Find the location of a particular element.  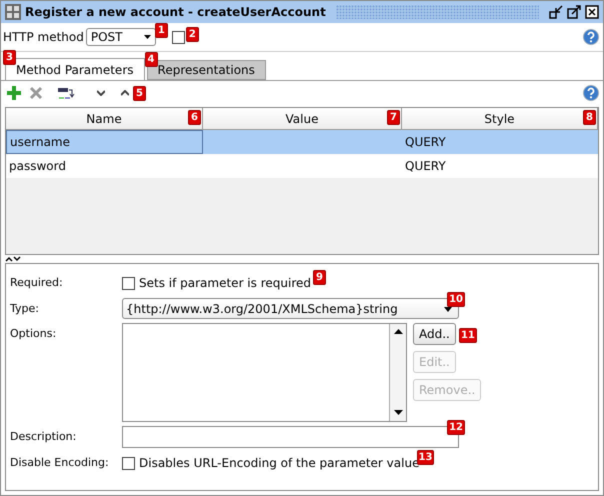

scrollbar is located at coordinates (397, 372).